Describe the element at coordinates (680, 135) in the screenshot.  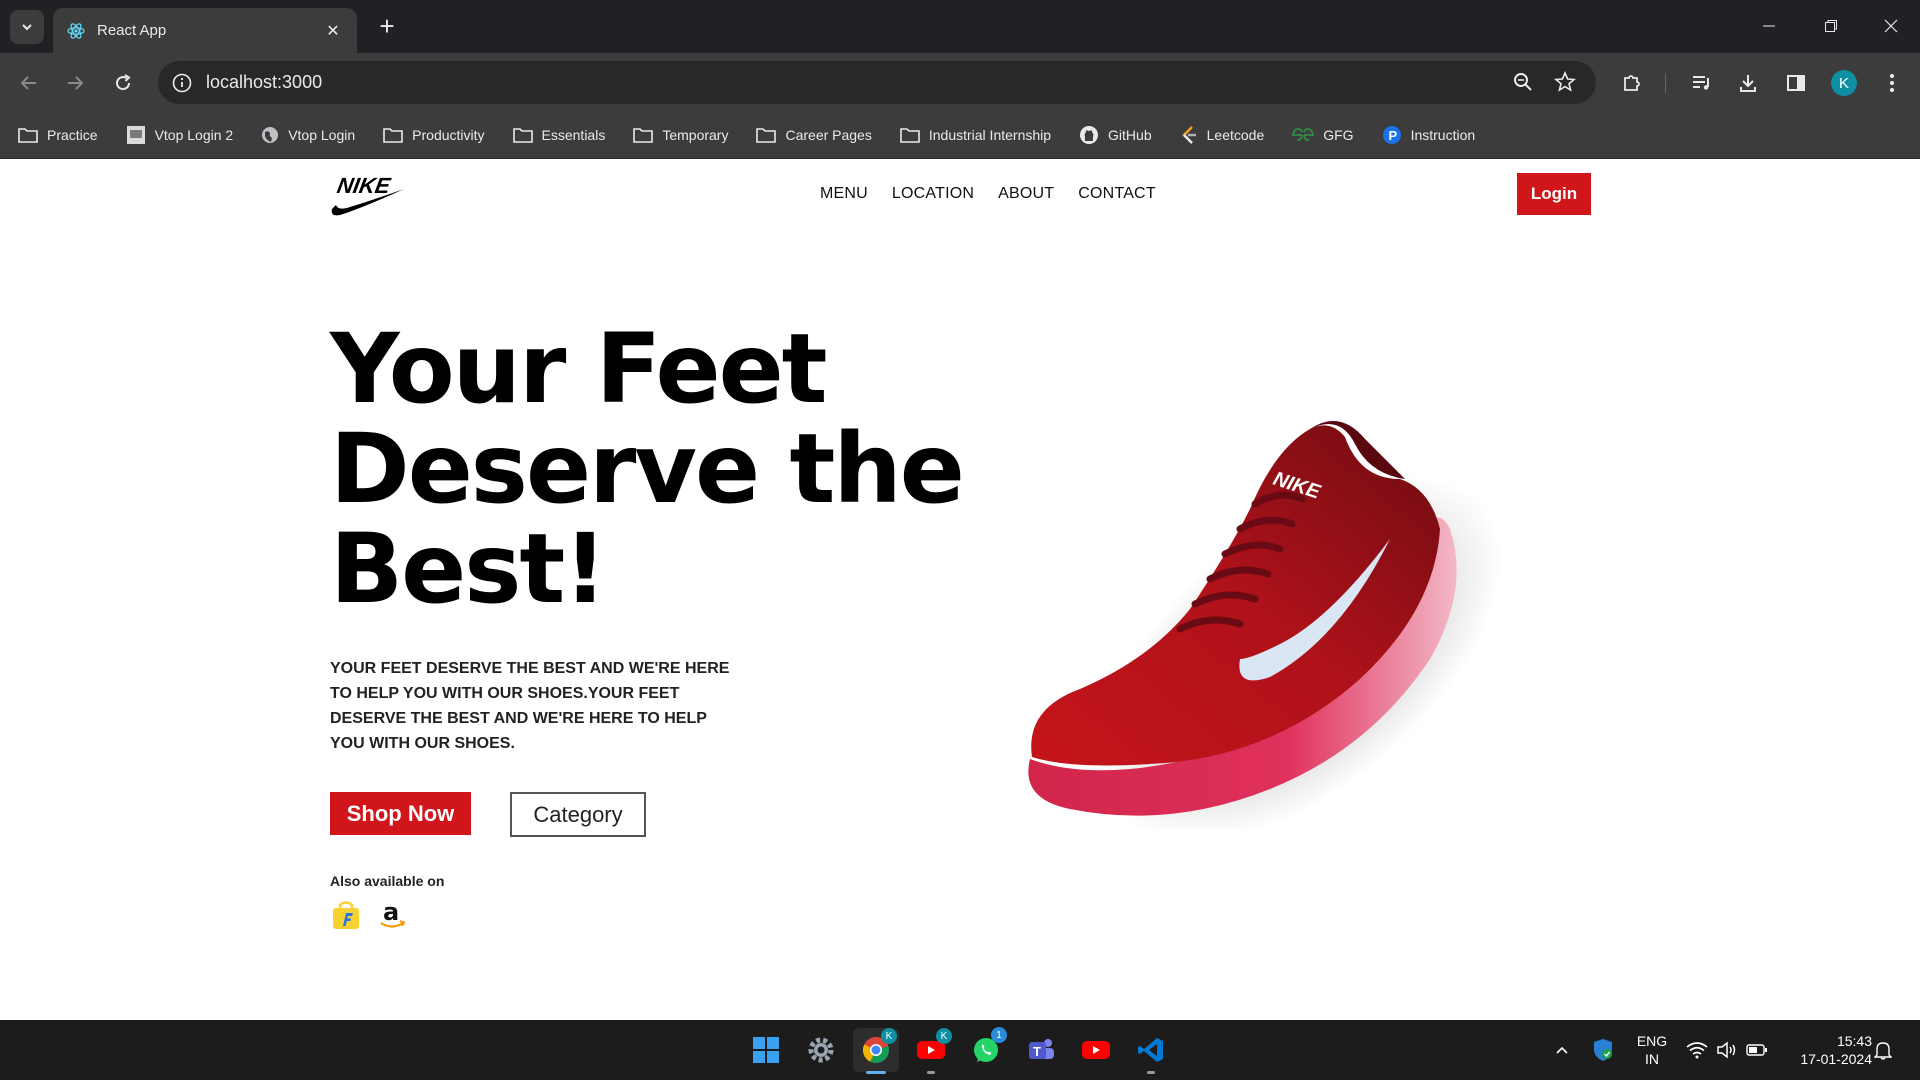
I see `bookmark-temporary: Temporary` at that location.